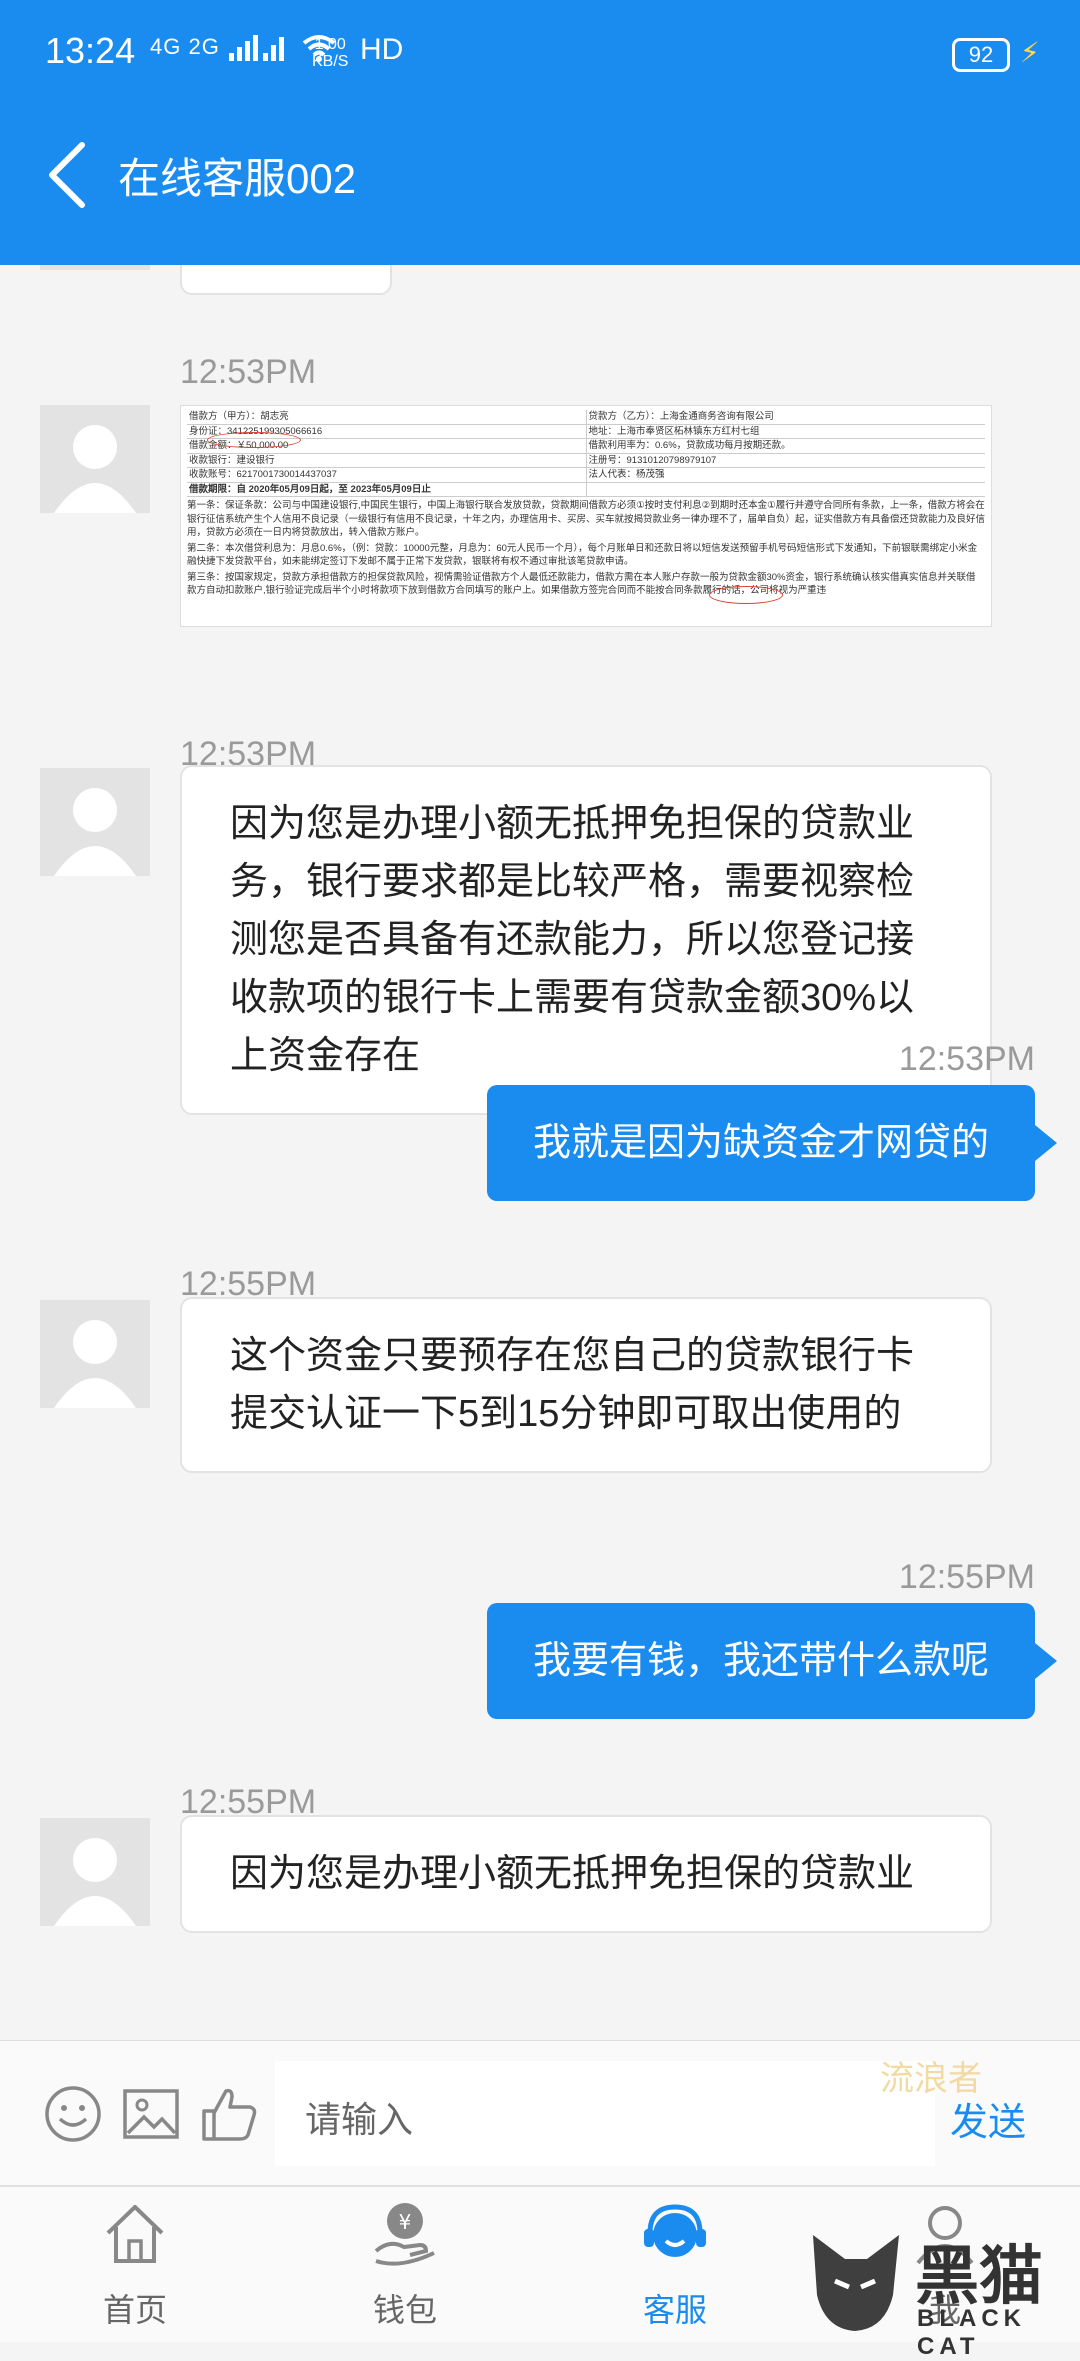 Image resolution: width=1080 pixels, height=2361 pixels. I want to click on speed-value: 1.00, so click(330, 44).